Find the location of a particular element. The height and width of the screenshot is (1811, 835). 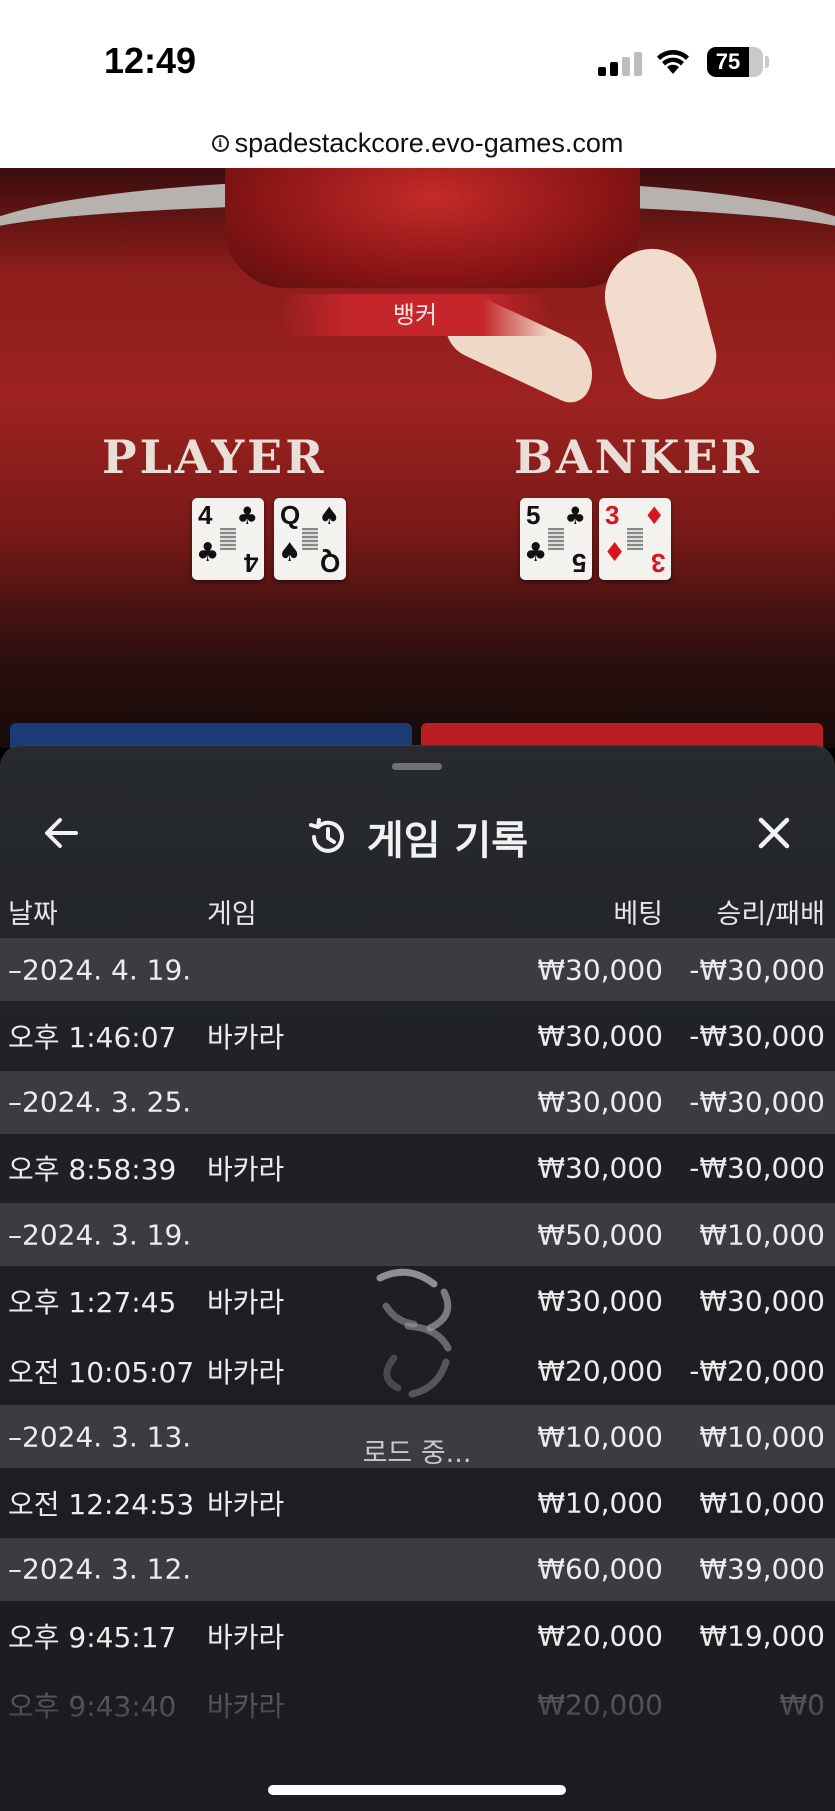

close-icon is located at coordinates (774, 833).